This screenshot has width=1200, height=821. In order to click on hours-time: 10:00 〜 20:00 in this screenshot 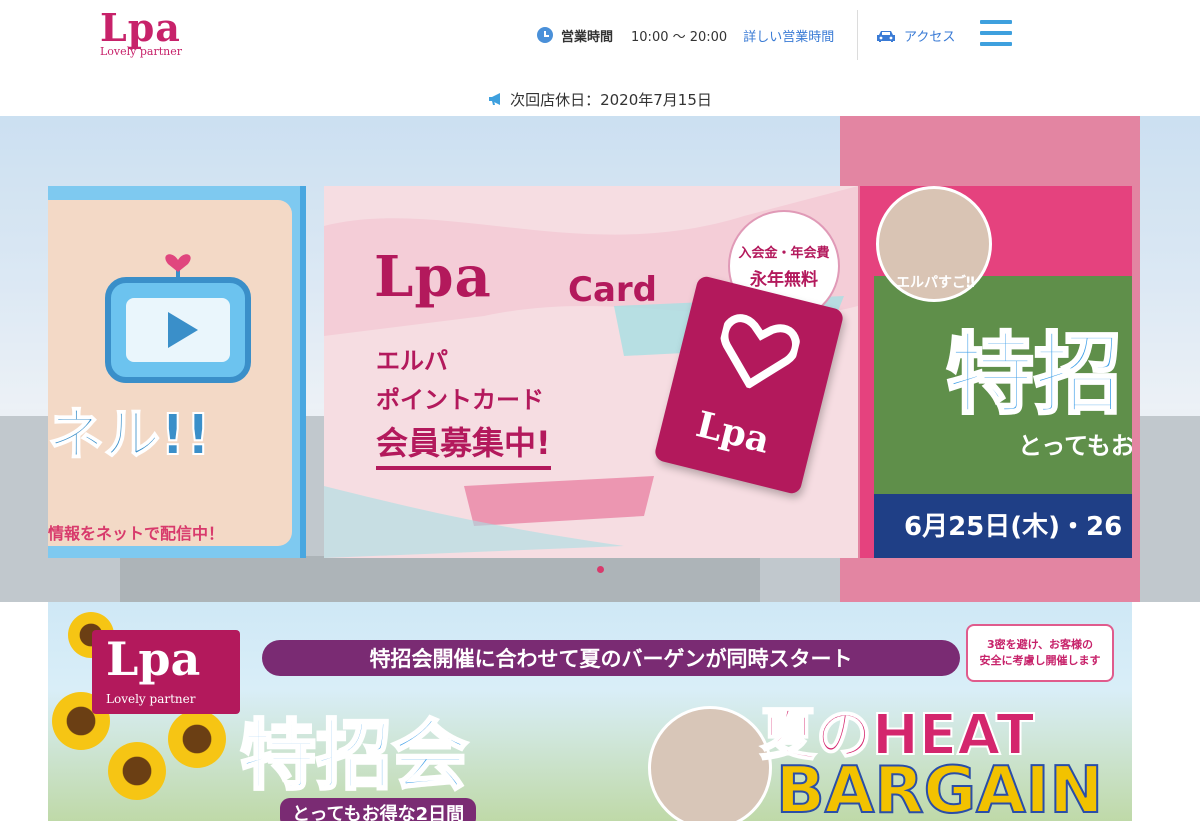, I will do `click(679, 37)`.